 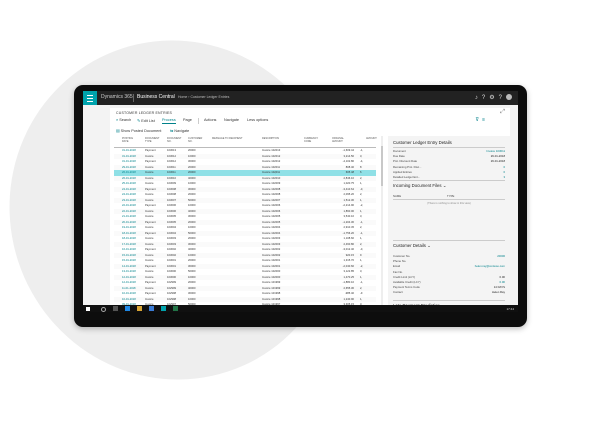 What do you see at coordinates (504, 177) in the screenshot?
I see `field-value: 3` at bounding box center [504, 177].